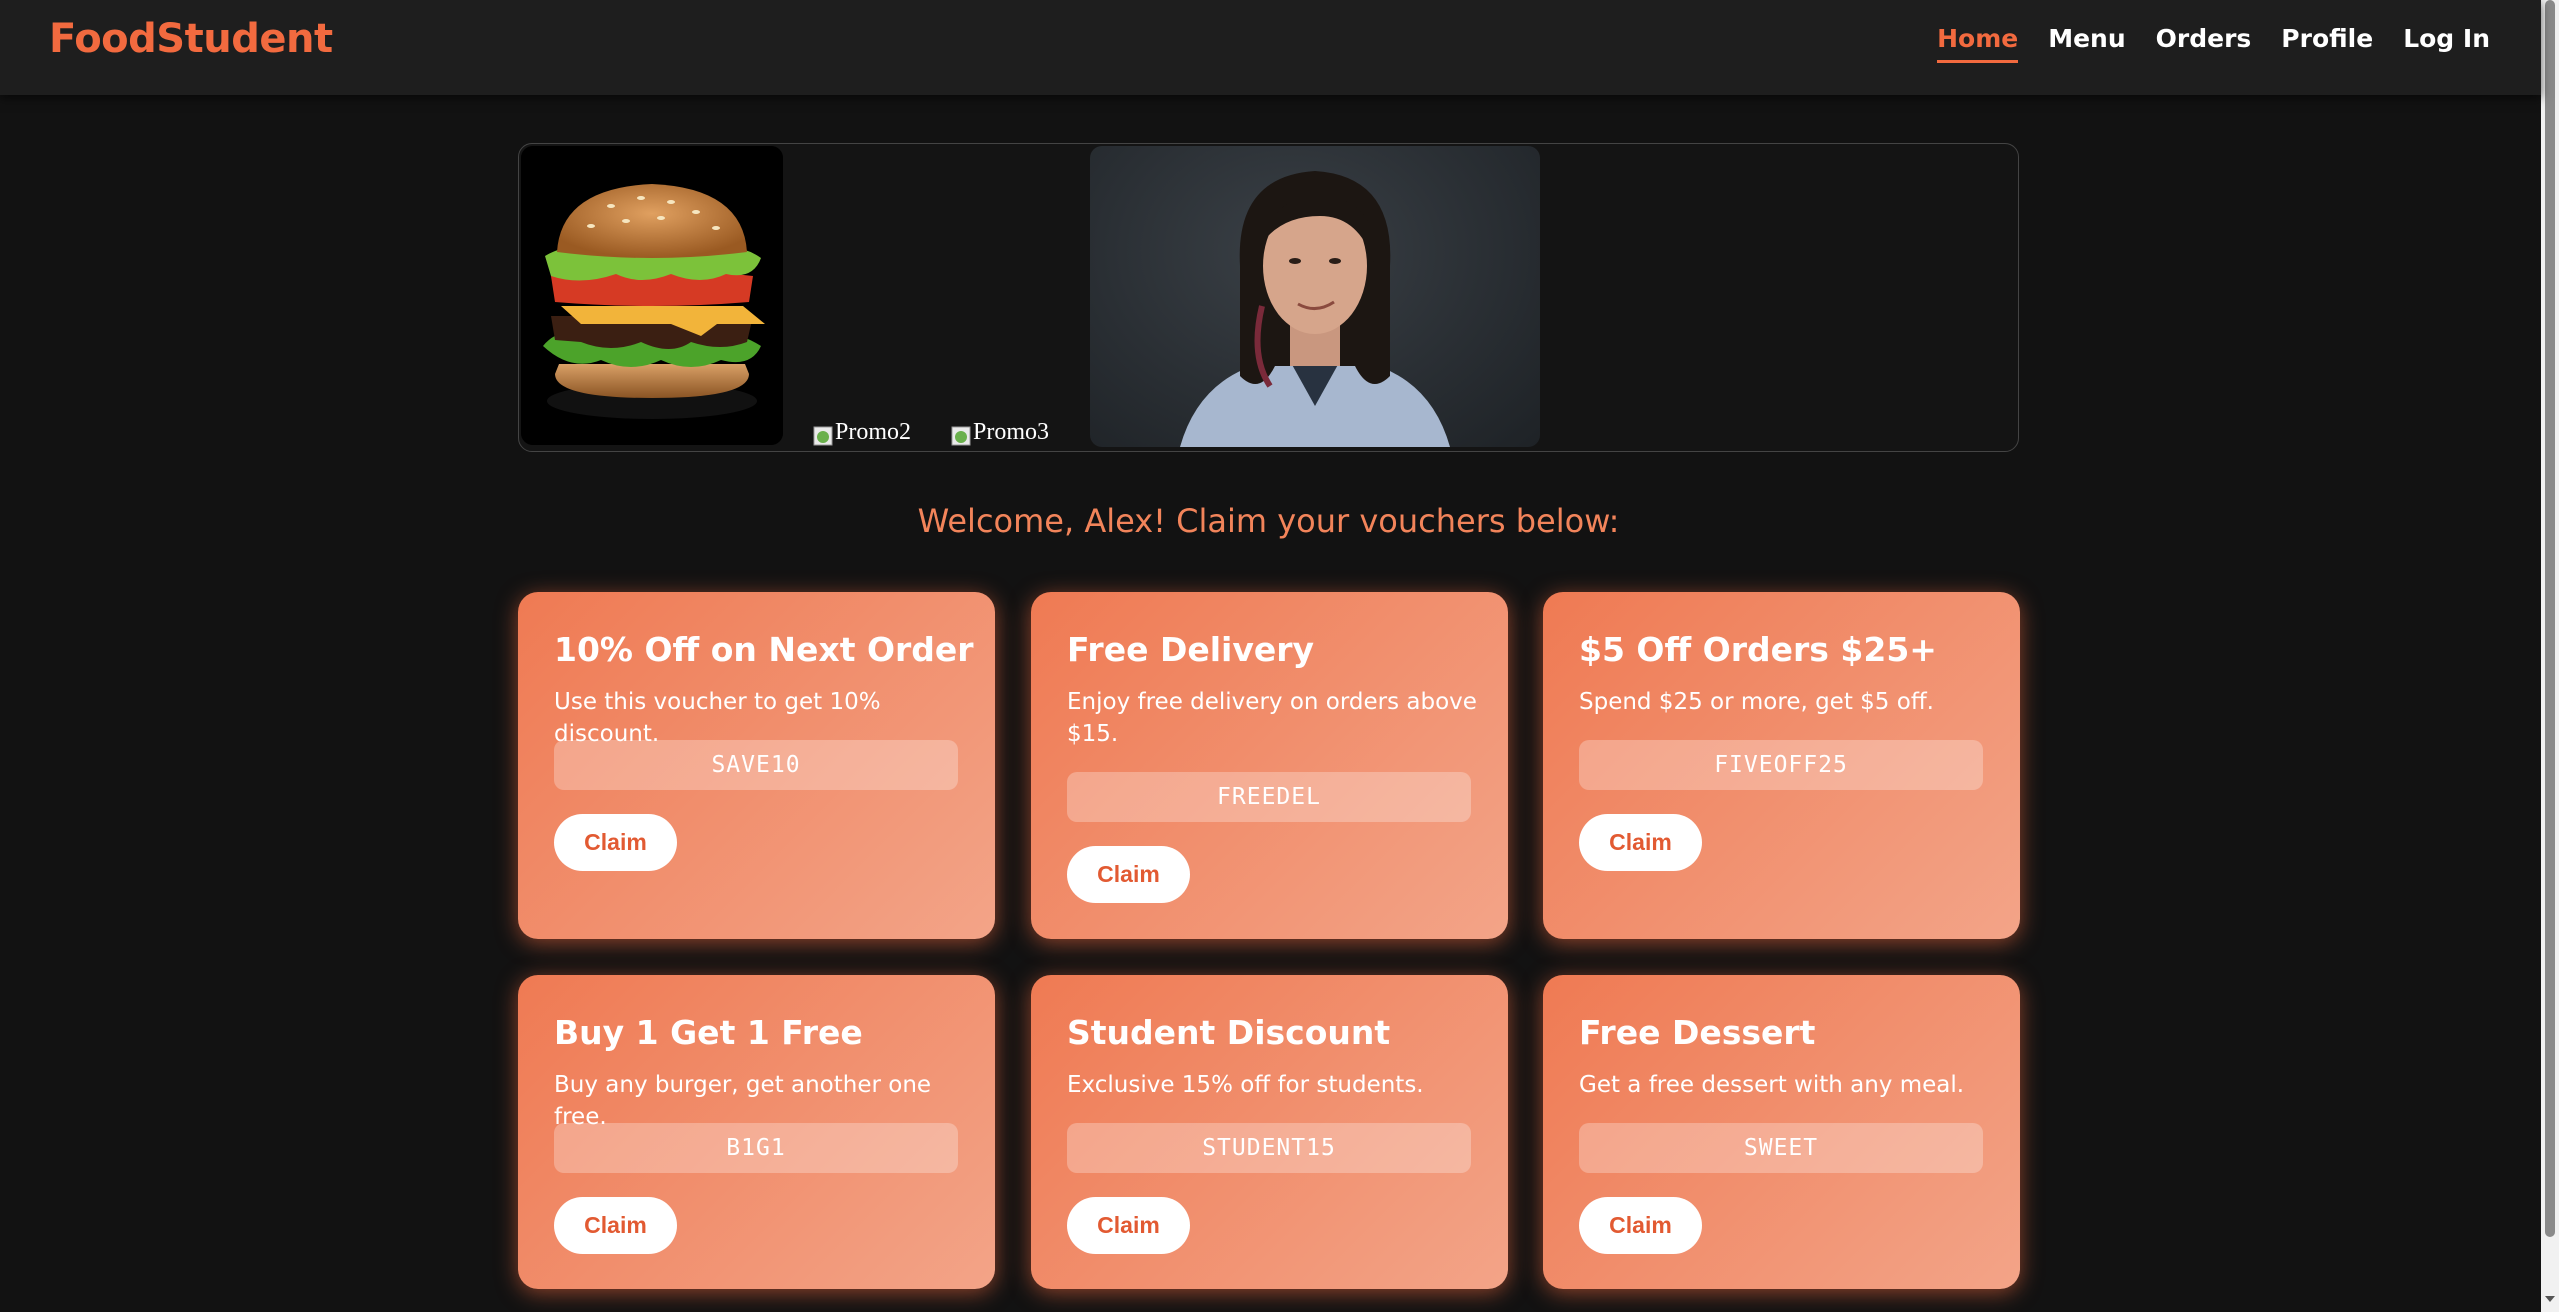  What do you see at coordinates (1697, 1032) in the screenshot?
I see `voucher-title: Free Dessert` at bounding box center [1697, 1032].